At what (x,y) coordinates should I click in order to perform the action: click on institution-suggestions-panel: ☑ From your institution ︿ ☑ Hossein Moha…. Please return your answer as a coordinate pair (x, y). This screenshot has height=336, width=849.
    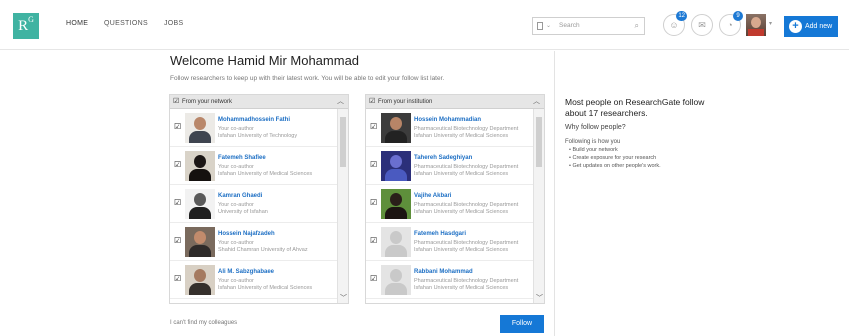
    Looking at the image, I should click on (455, 199).